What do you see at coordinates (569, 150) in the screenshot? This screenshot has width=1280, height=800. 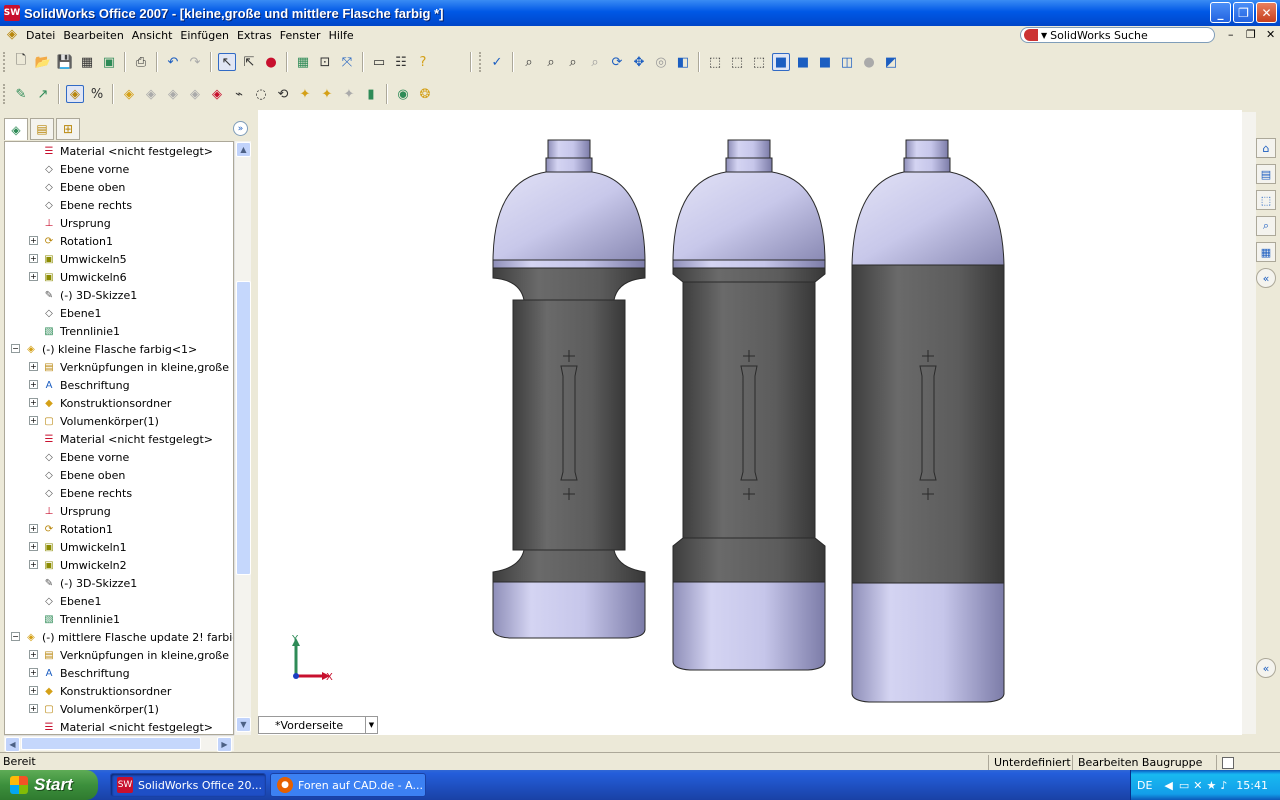 I see `bottle-small-cap` at bounding box center [569, 150].